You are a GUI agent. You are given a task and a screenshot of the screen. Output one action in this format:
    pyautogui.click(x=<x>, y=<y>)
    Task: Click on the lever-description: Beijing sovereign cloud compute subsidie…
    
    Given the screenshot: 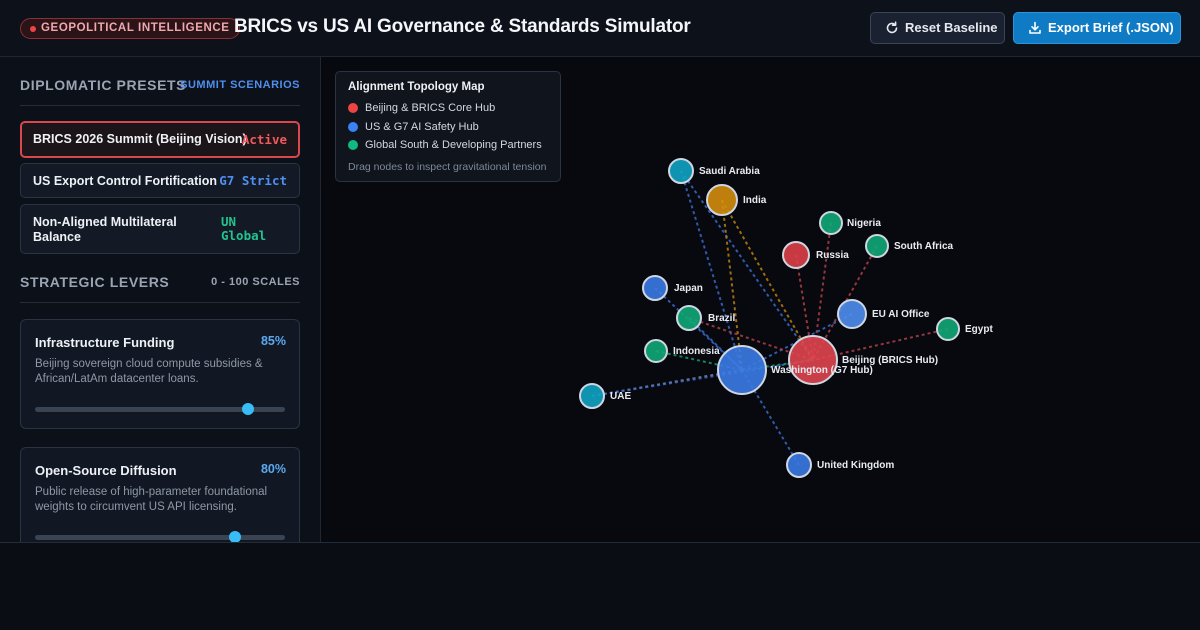 What is the action you would take?
    pyautogui.click(x=160, y=372)
    